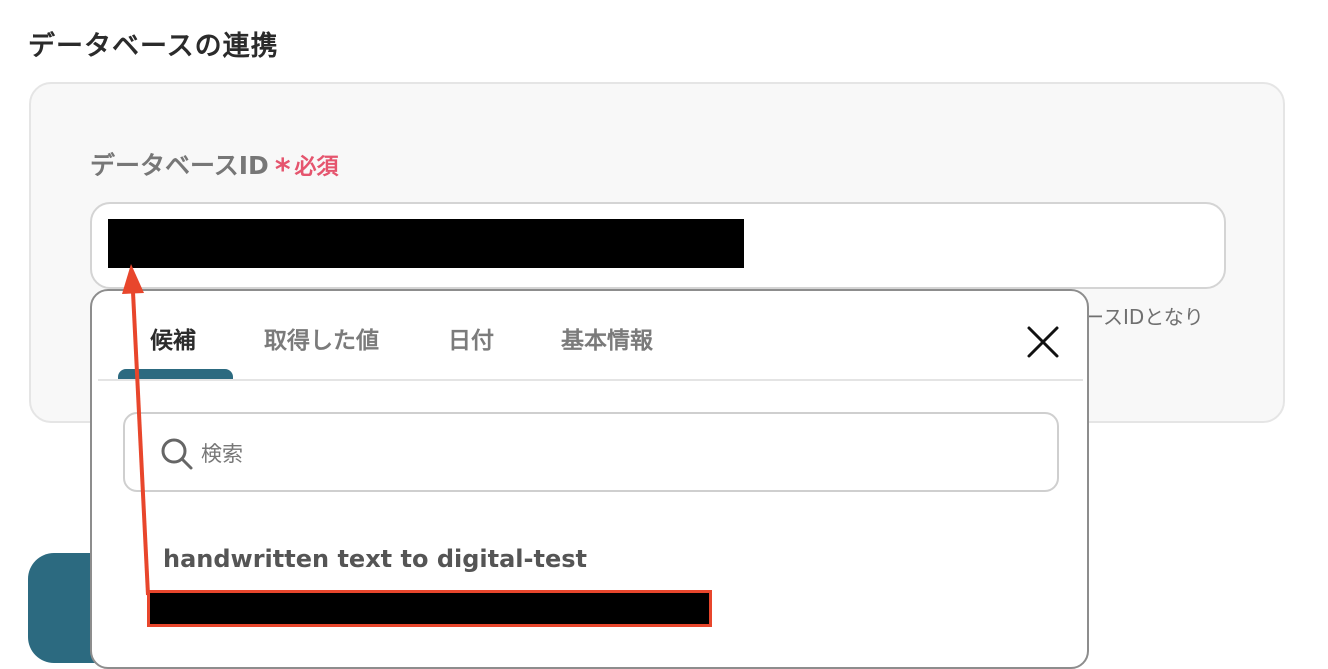 This screenshot has height=669, width=1328. I want to click on section-title: データベースの連携, so click(153, 46).